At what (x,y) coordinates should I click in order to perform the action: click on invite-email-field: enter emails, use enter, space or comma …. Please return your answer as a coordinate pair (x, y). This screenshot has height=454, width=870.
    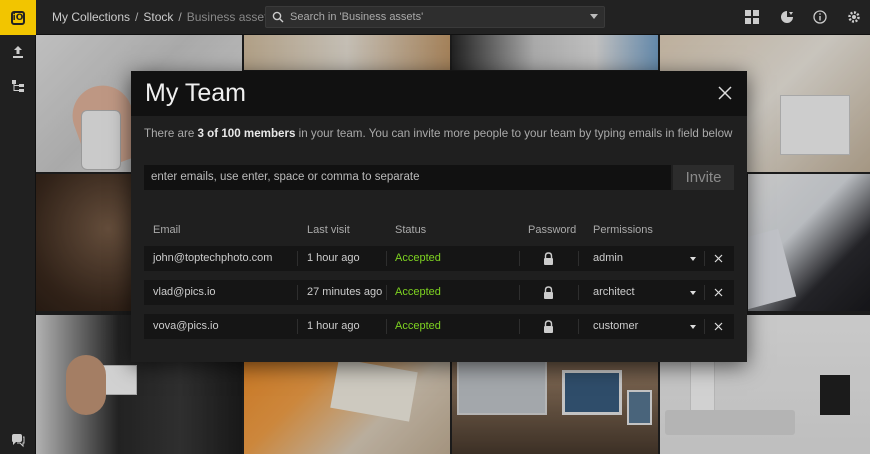
    Looking at the image, I should click on (407, 177).